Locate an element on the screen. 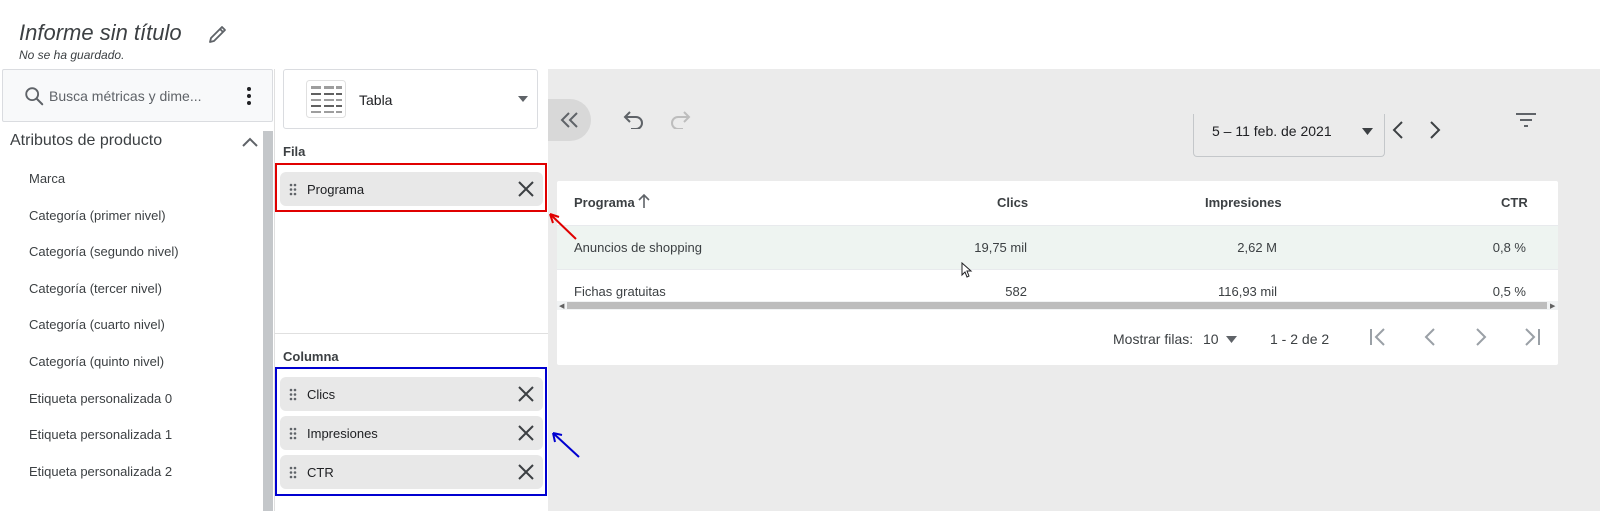  column-section-label: Columna is located at coordinates (311, 356).